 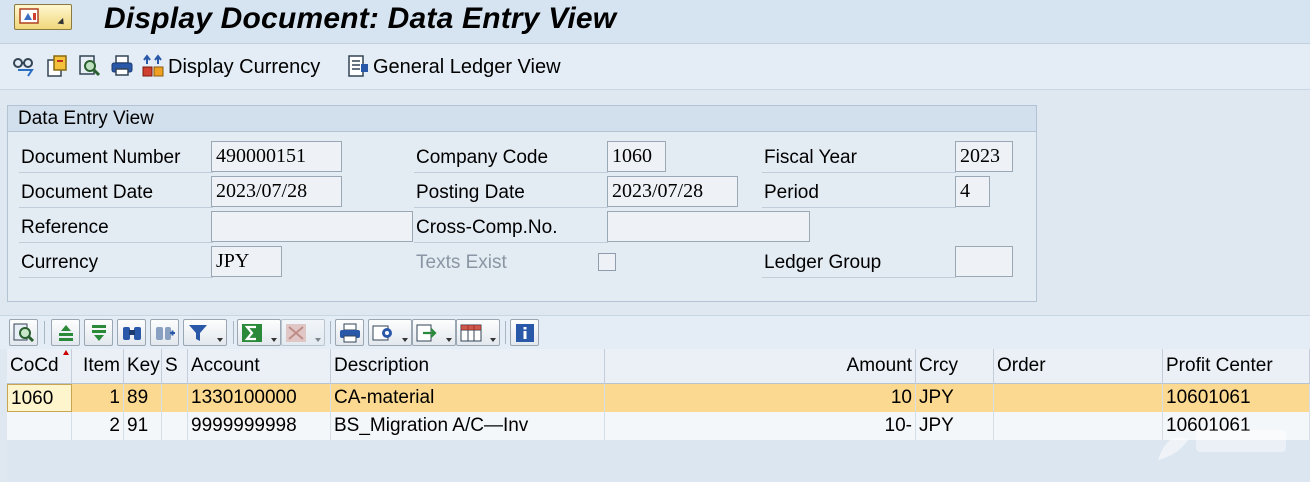 I want to click on cell-account: 9999999998, so click(x=259, y=426).